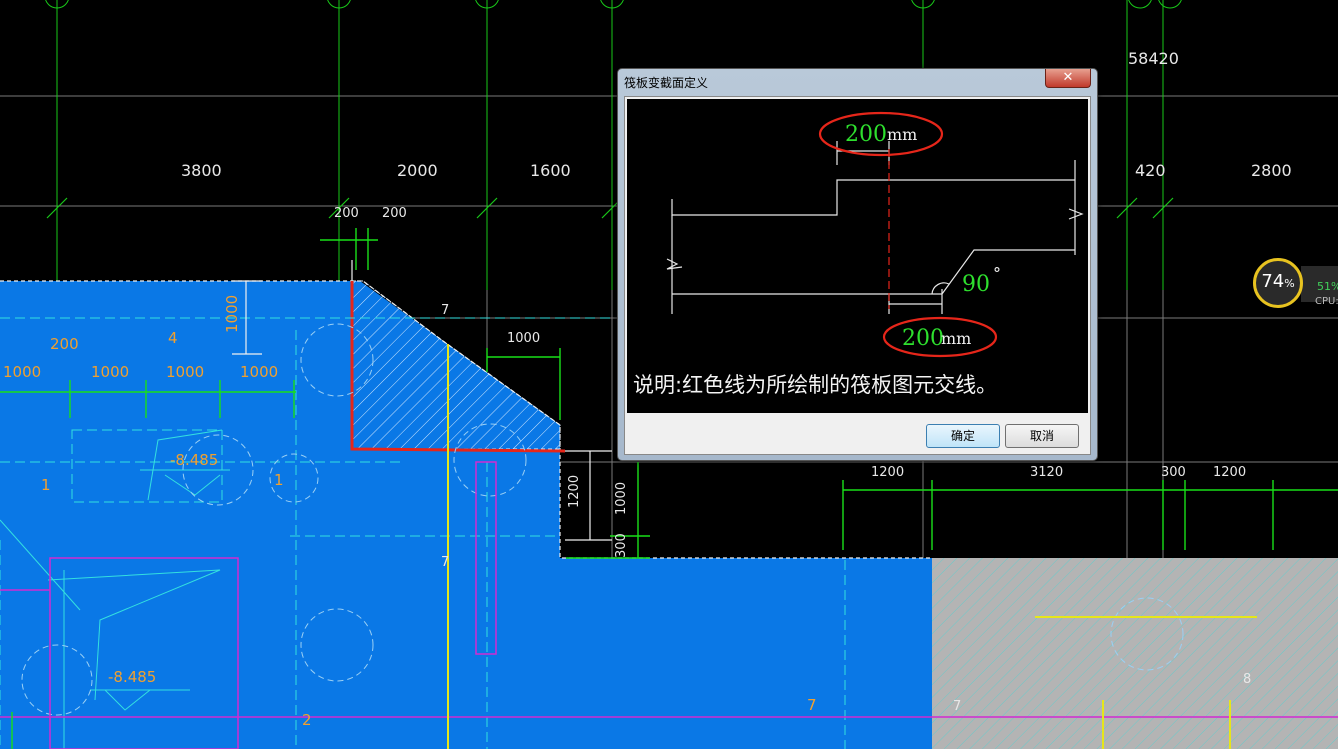 The image size is (1338, 749). Describe the element at coordinates (866, 134) in the screenshot. I see `top-dim-value: 200` at that location.